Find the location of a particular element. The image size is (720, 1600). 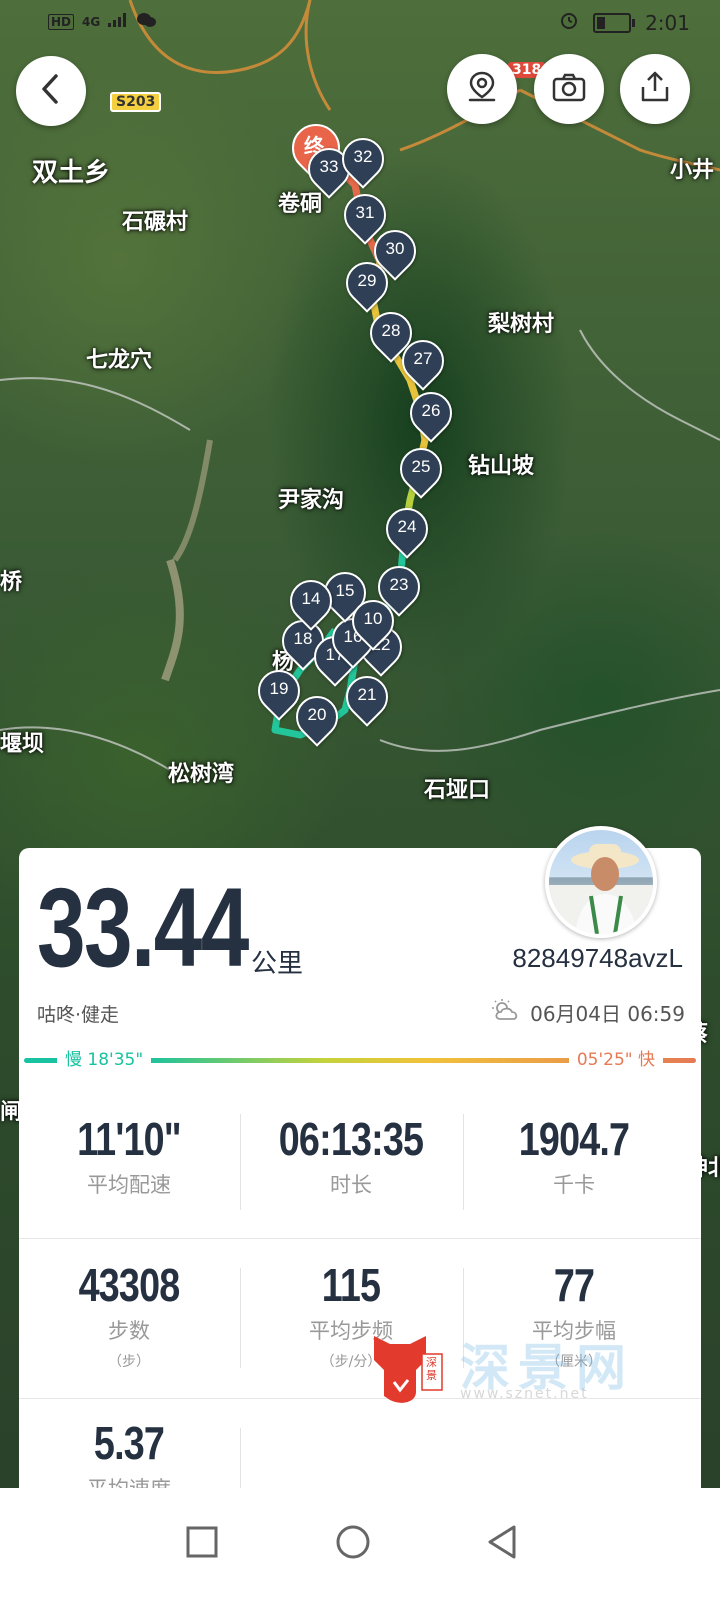

map-place-label: 双土乡 is located at coordinates (71, 173).